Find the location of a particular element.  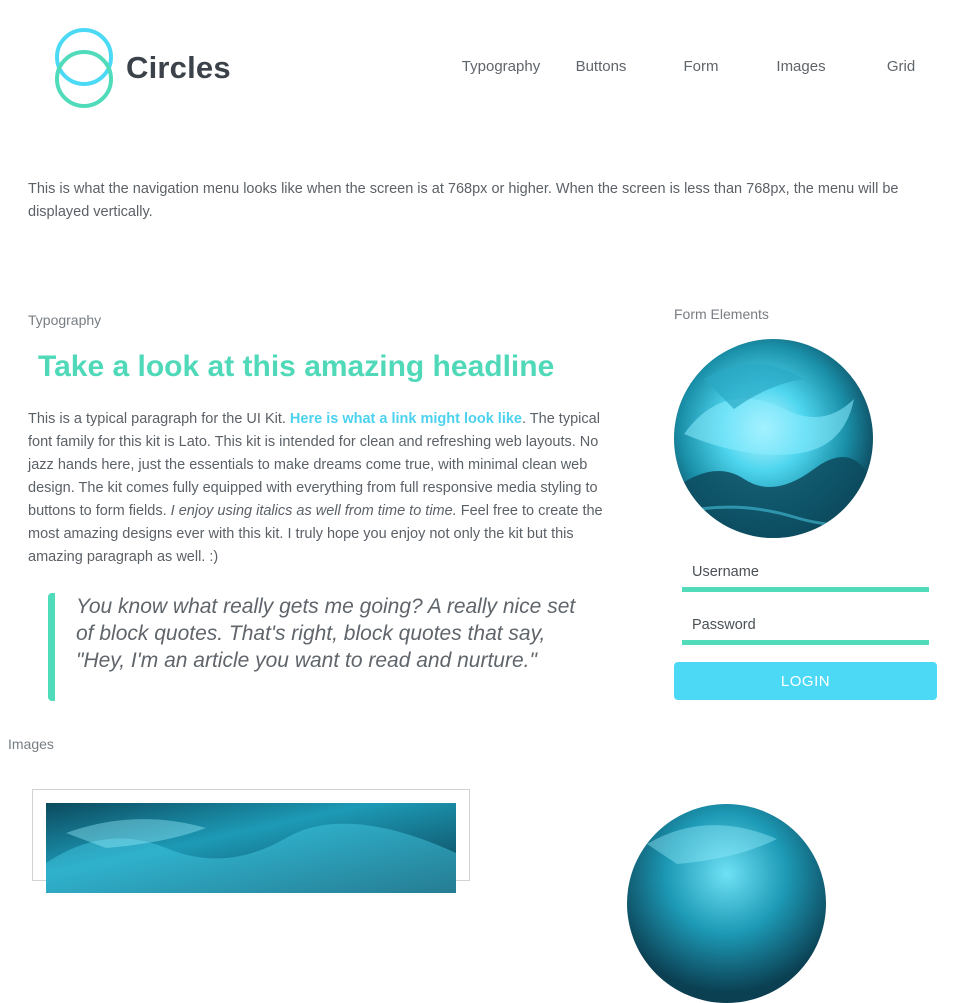

typography-section-label: Typography is located at coordinates (65, 320).